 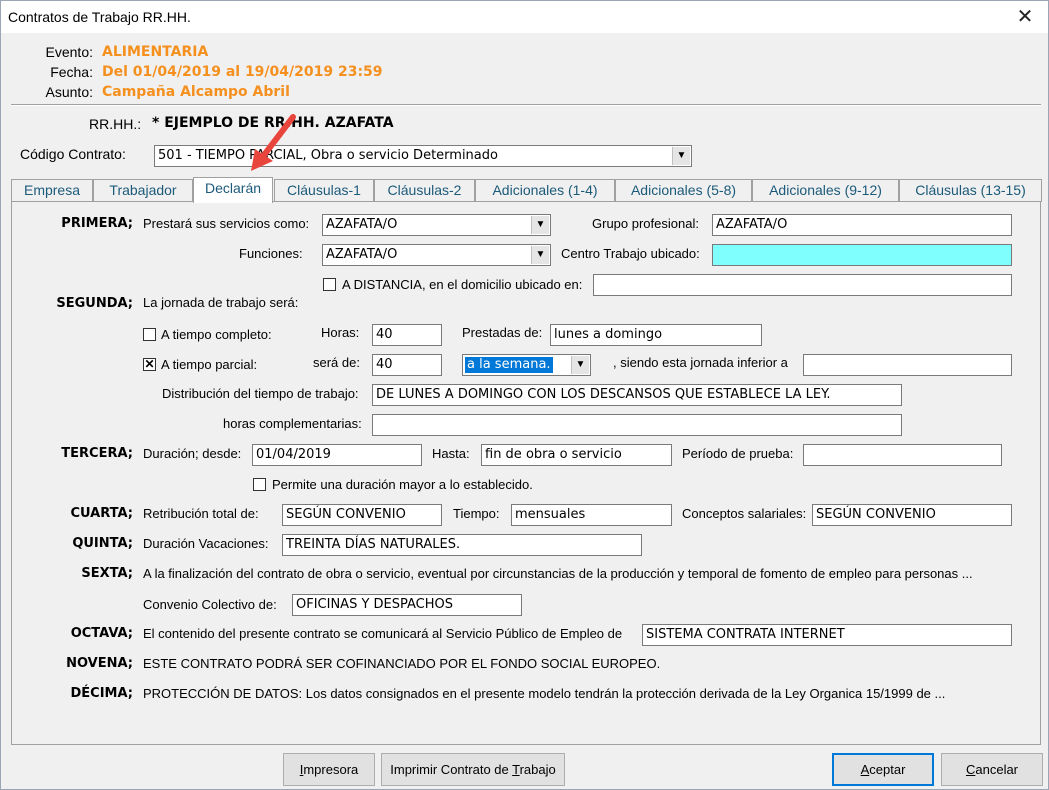 I want to click on fecha-label: Fecha:, so click(x=71, y=72).